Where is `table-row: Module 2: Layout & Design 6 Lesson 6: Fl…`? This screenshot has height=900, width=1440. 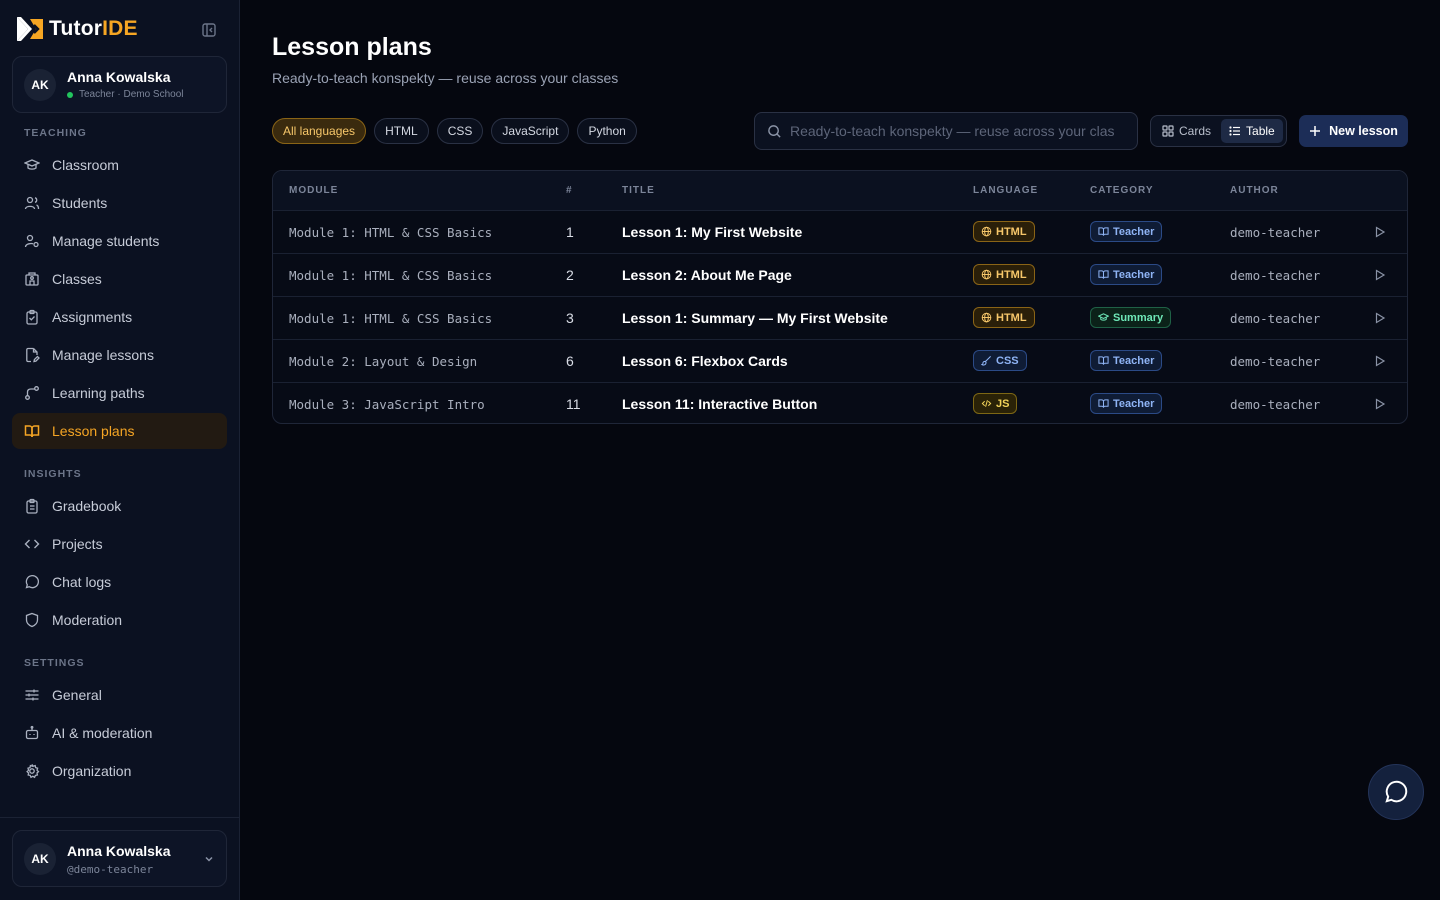 table-row: Module 2: Layout & Design 6 Lesson 6: Fl… is located at coordinates (840, 360).